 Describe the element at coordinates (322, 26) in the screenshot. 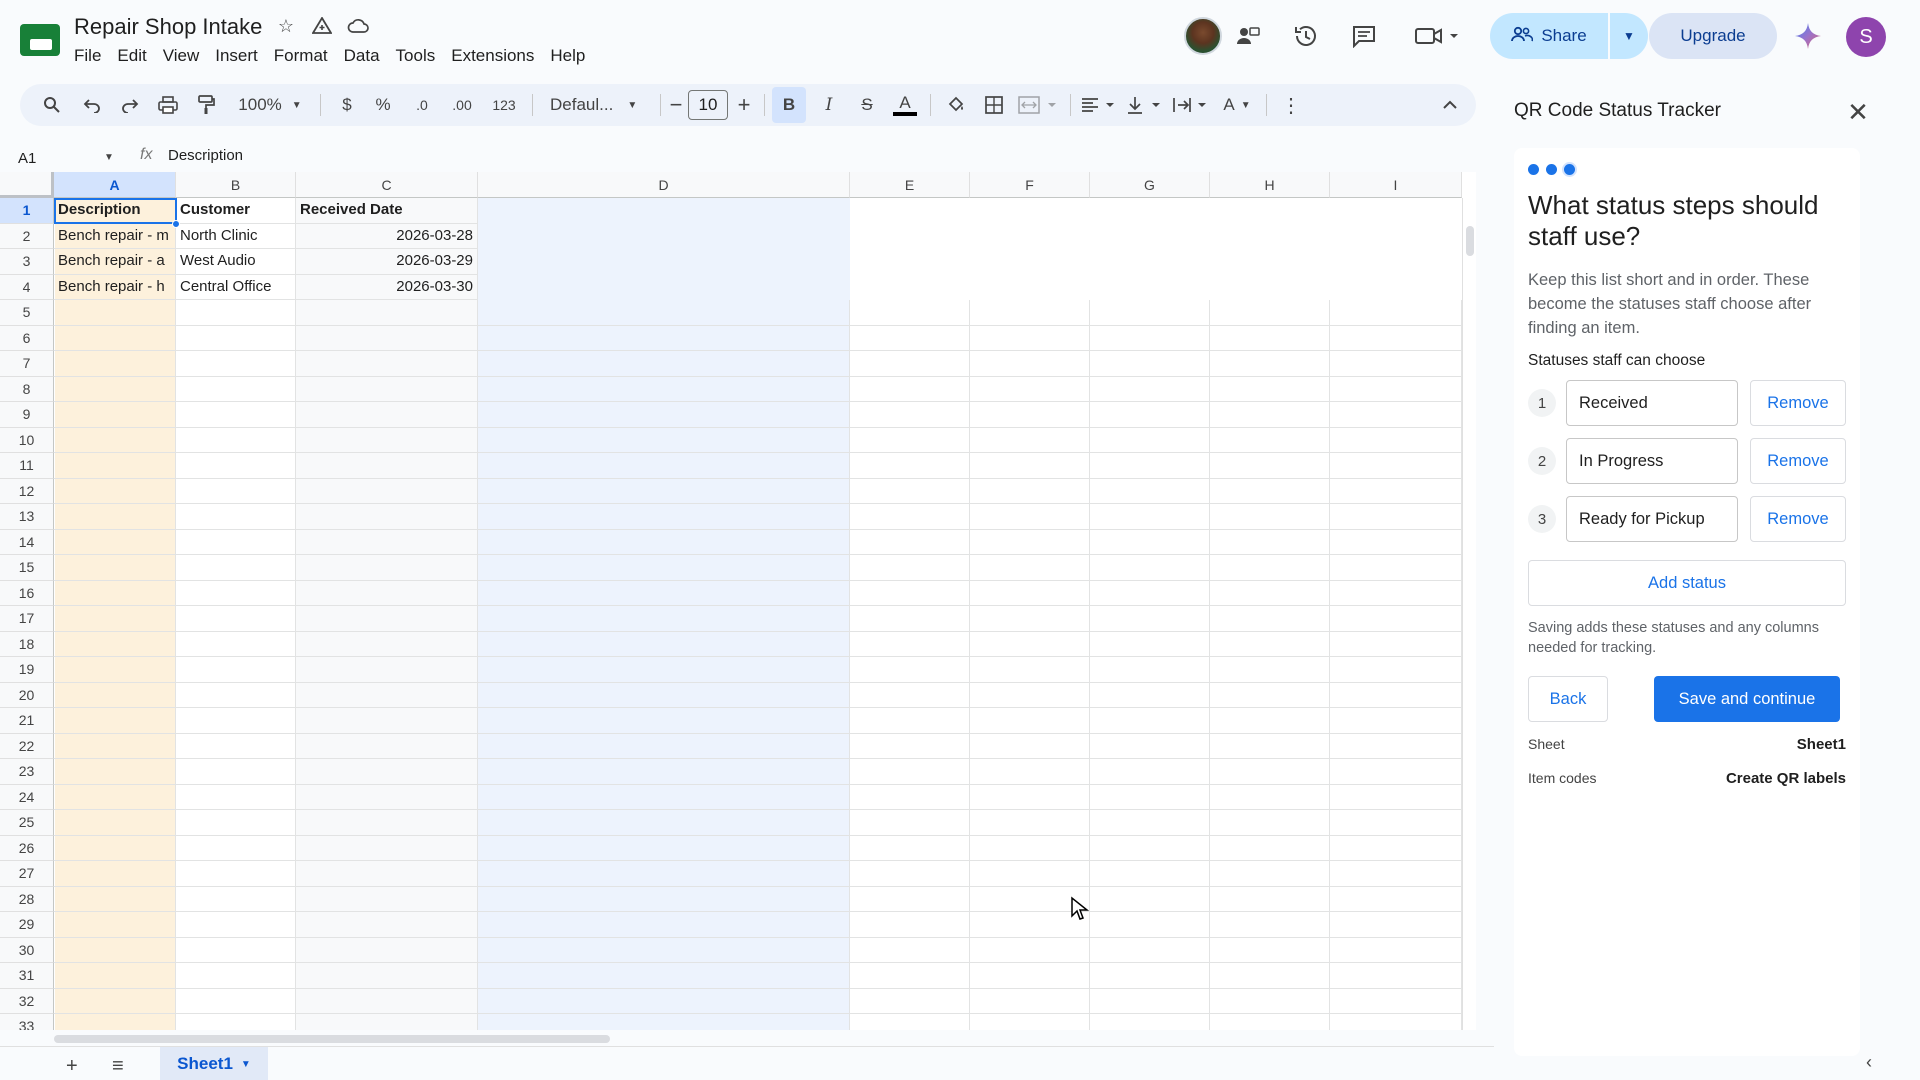

I see `move-to-drive-icon` at that location.